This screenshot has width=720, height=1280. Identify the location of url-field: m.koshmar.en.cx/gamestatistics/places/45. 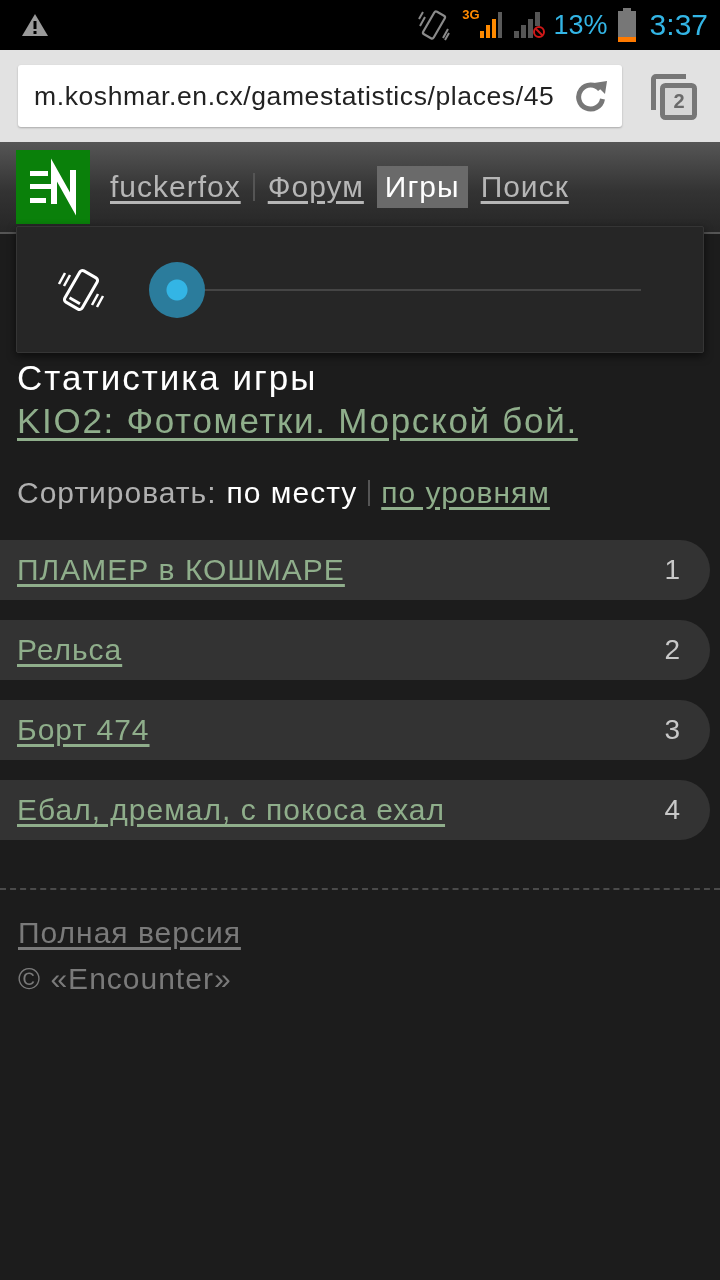
(320, 96).